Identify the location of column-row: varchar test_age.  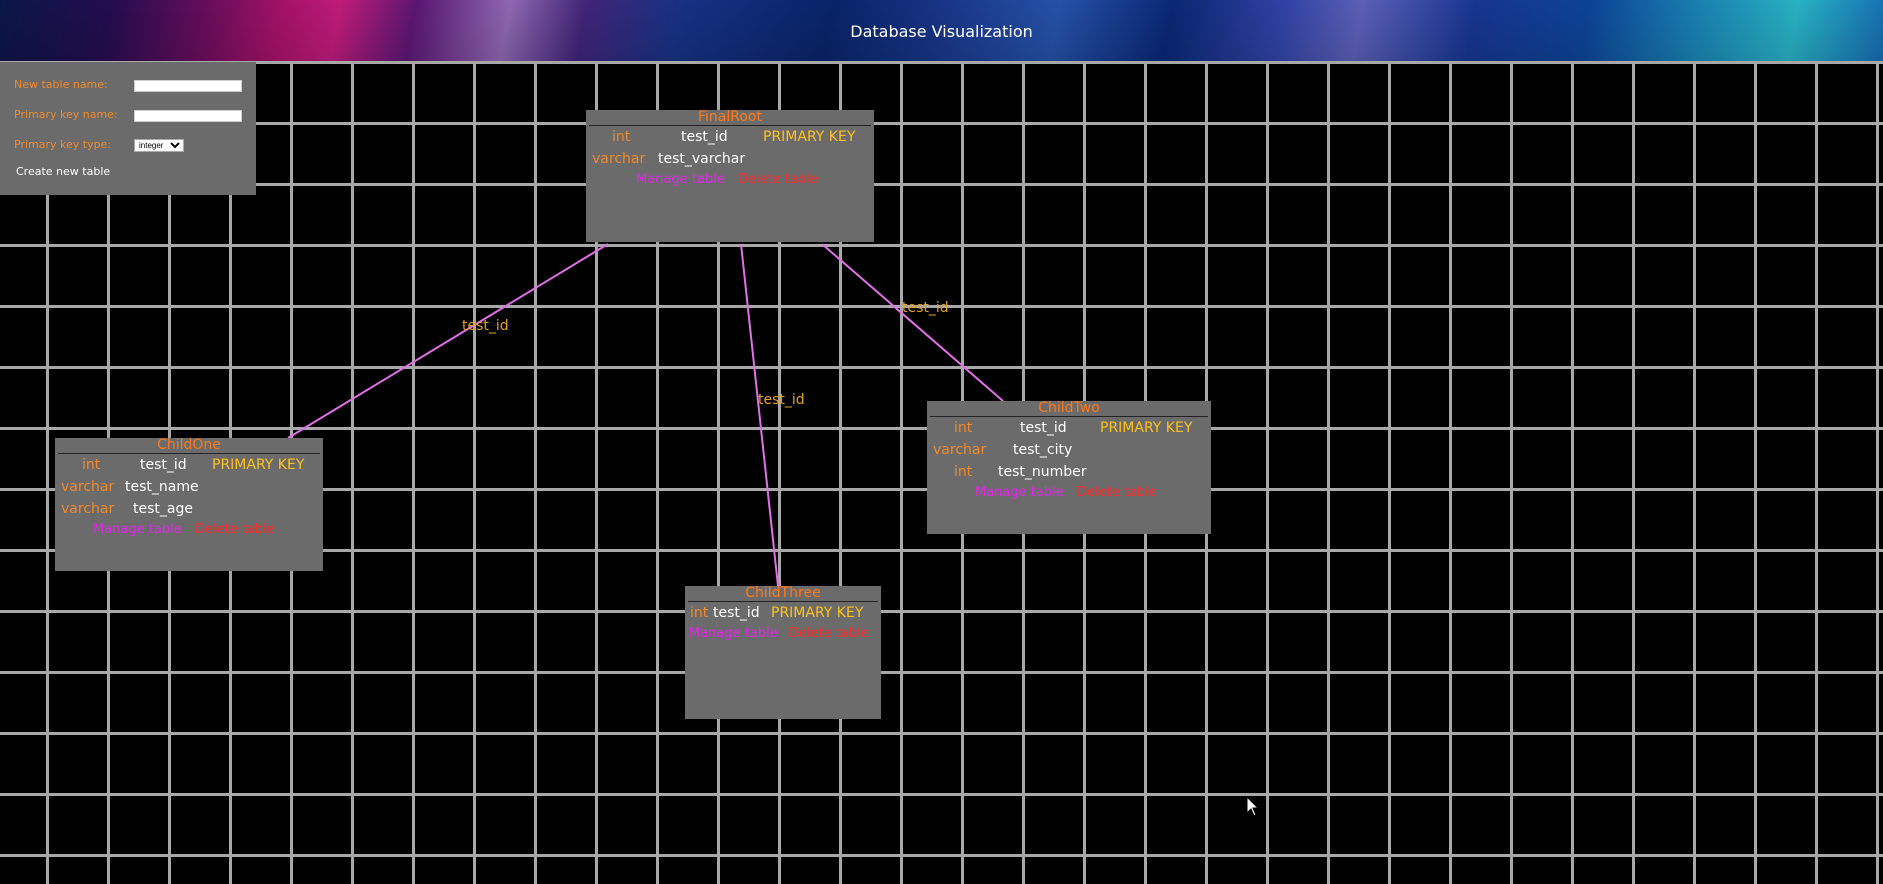
(189, 509).